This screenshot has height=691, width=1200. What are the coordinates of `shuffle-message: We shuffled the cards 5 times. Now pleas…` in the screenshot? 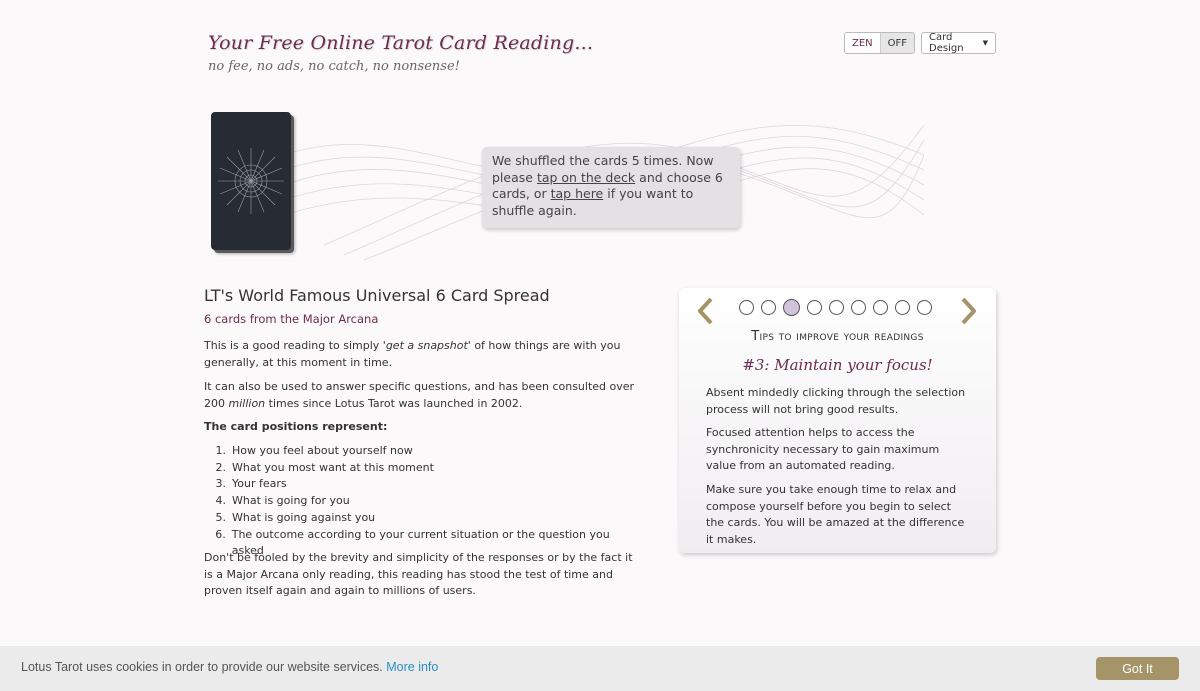 It's located at (611, 187).